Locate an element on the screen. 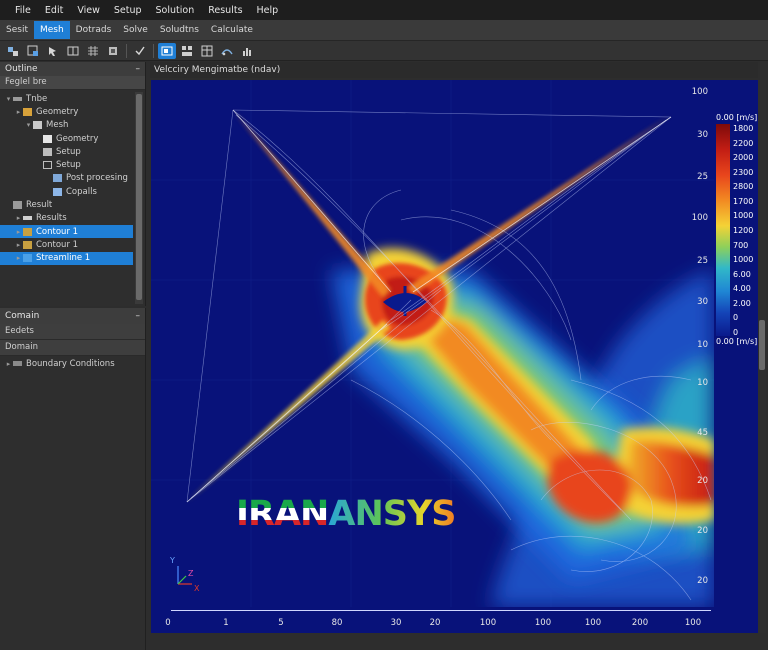  cursor-tool-icon is located at coordinates (53, 51).